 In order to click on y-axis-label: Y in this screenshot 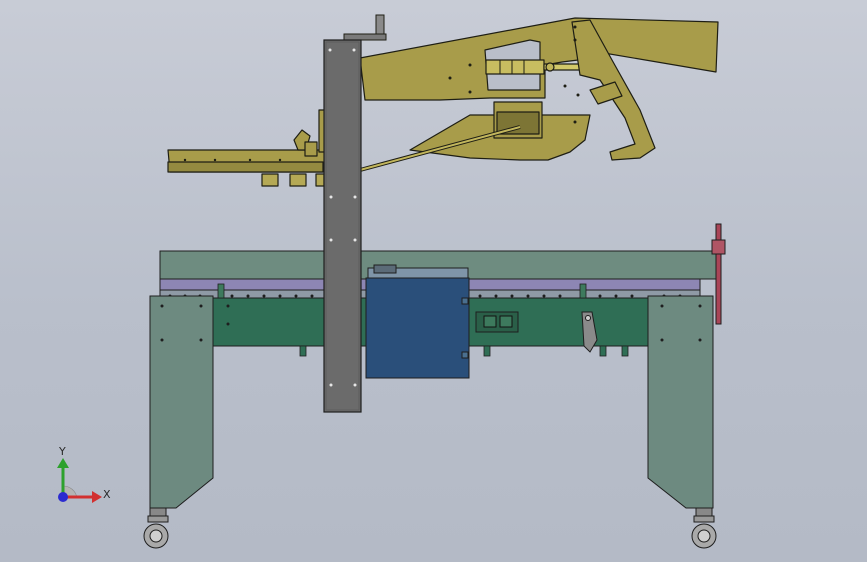, I will do `click(62, 451)`.